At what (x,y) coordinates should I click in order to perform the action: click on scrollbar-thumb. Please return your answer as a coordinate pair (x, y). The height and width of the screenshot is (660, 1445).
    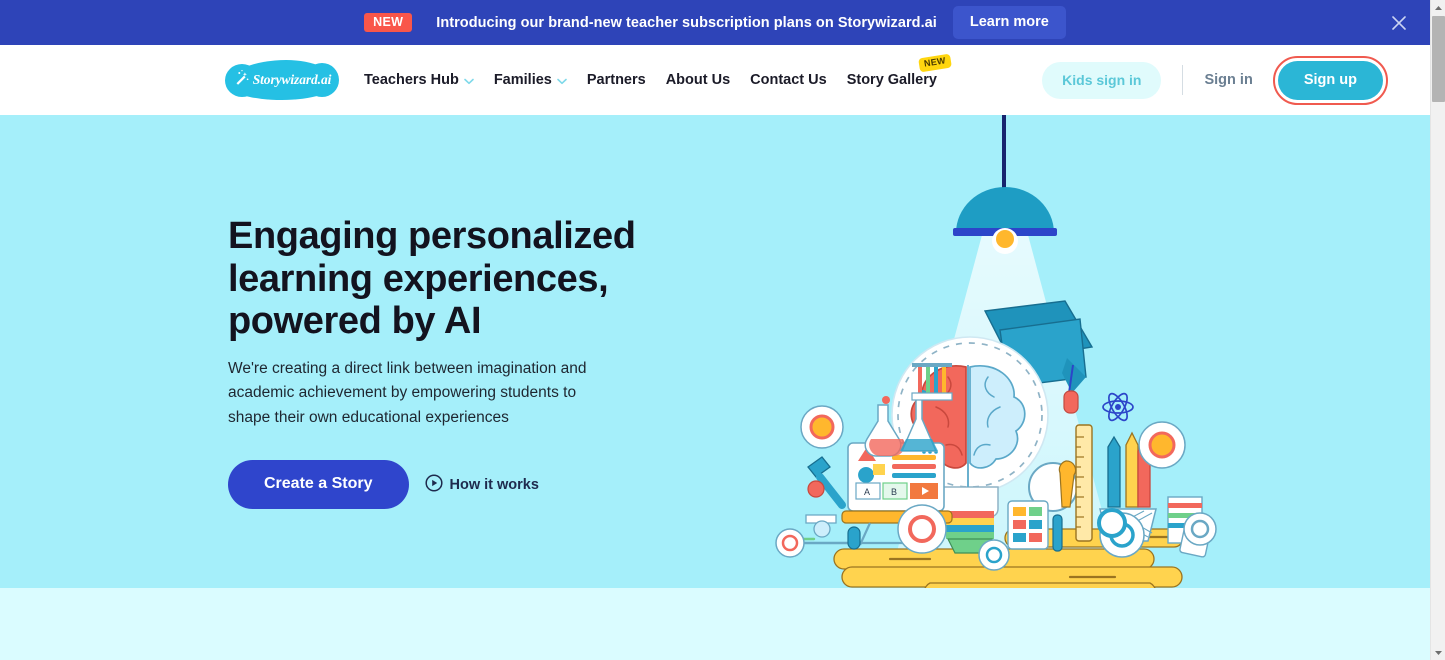
    Looking at the image, I should click on (1438, 59).